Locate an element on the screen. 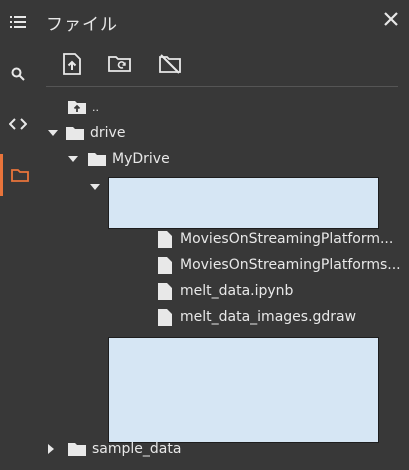  parent-folder-icon is located at coordinates (77, 107).